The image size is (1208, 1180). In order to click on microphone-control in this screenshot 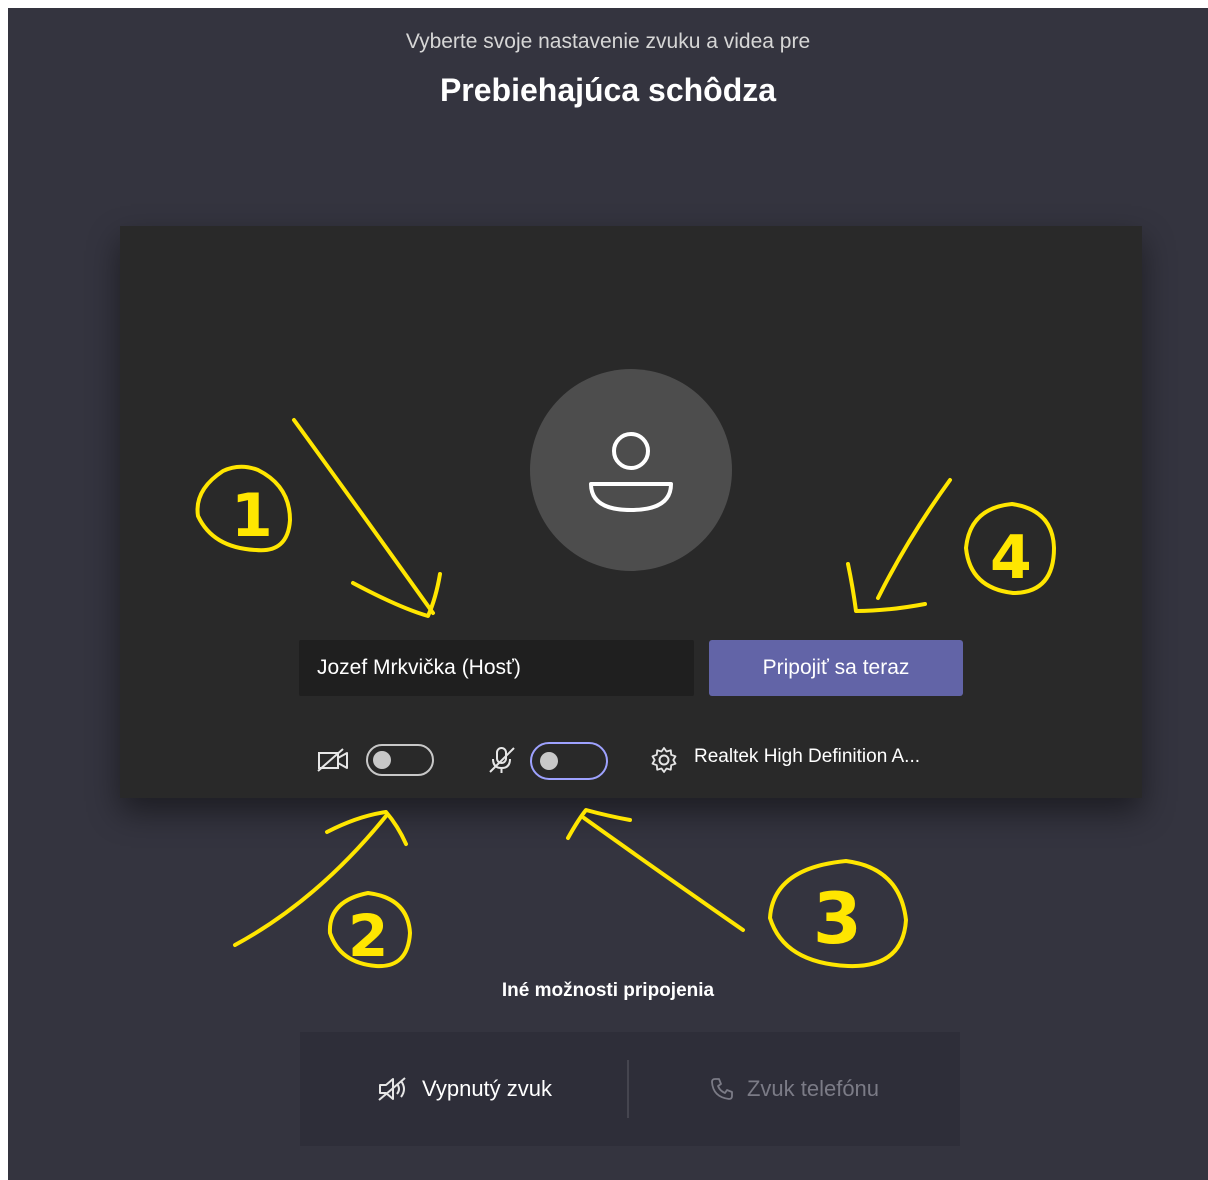, I will do `click(548, 760)`.